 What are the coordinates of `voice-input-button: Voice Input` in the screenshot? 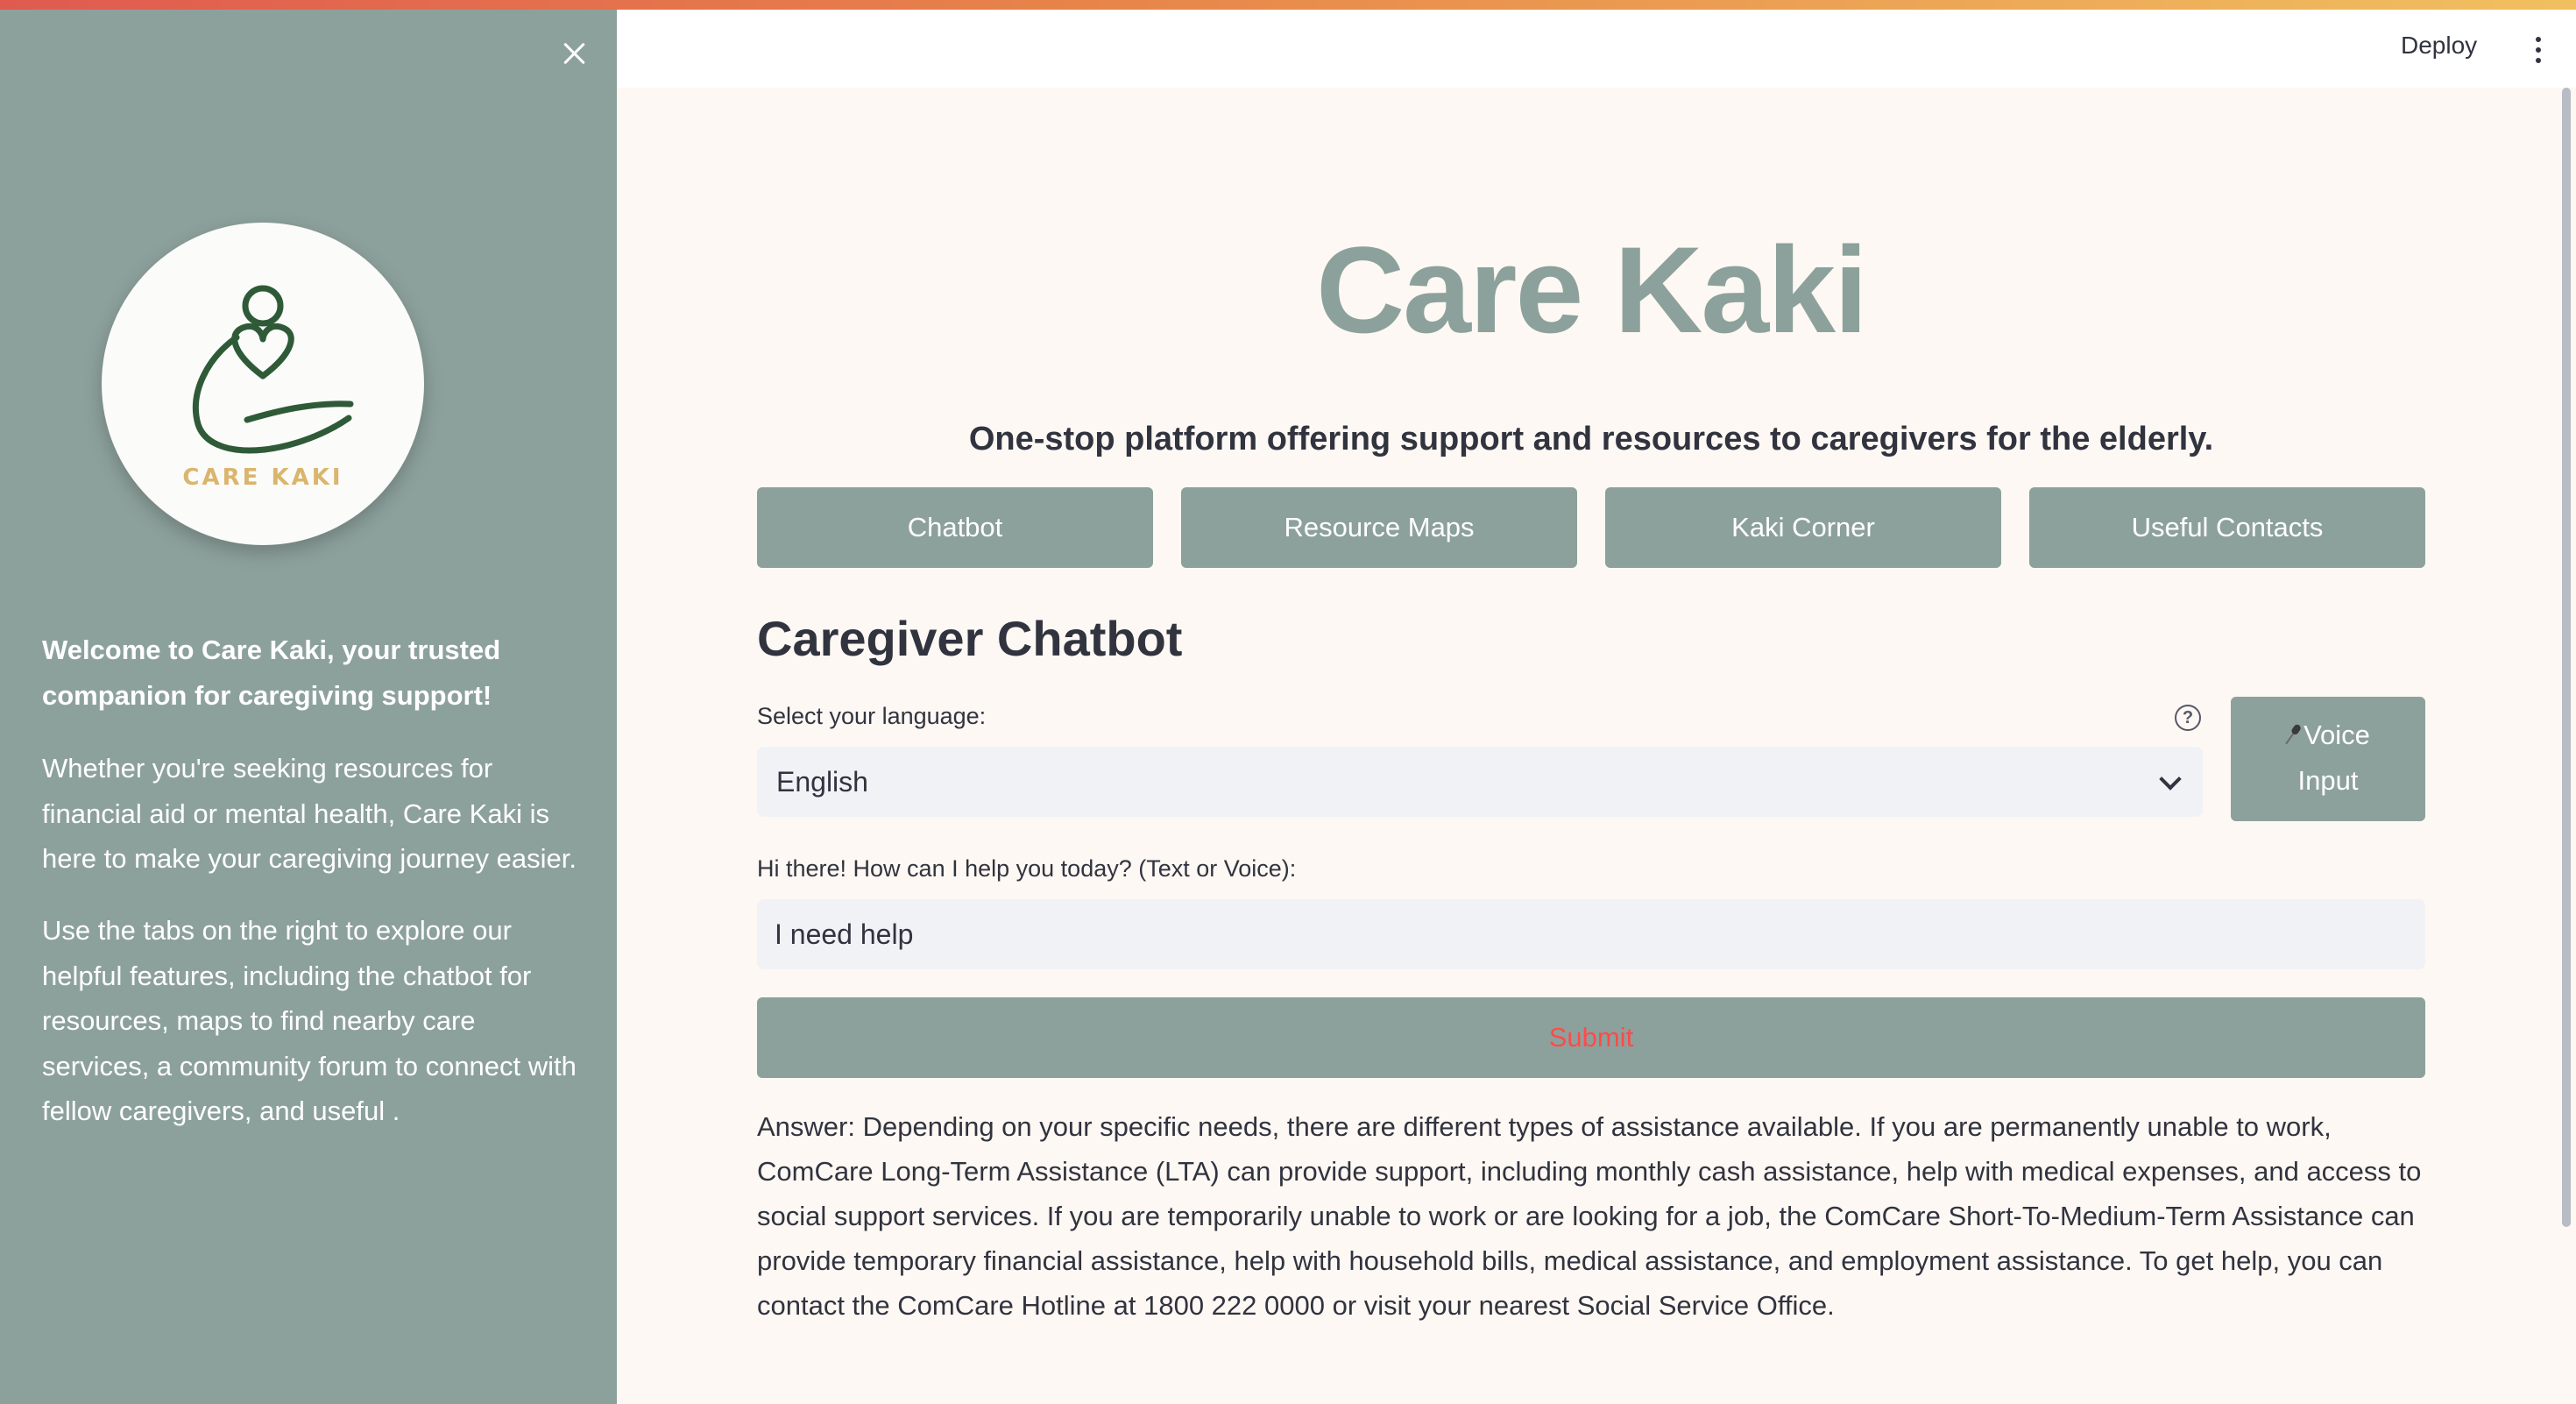 It's located at (2328, 759).